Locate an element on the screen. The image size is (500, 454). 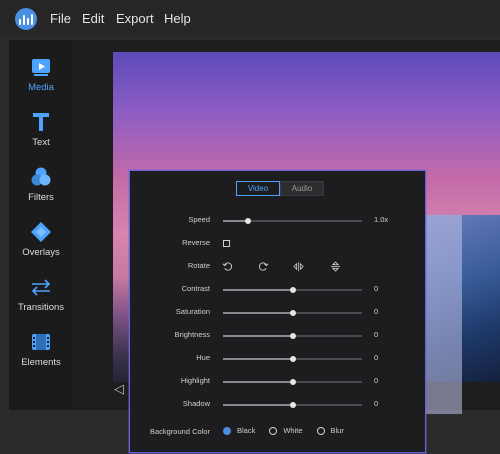
tab-video: Video is located at coordinates (258, 188).